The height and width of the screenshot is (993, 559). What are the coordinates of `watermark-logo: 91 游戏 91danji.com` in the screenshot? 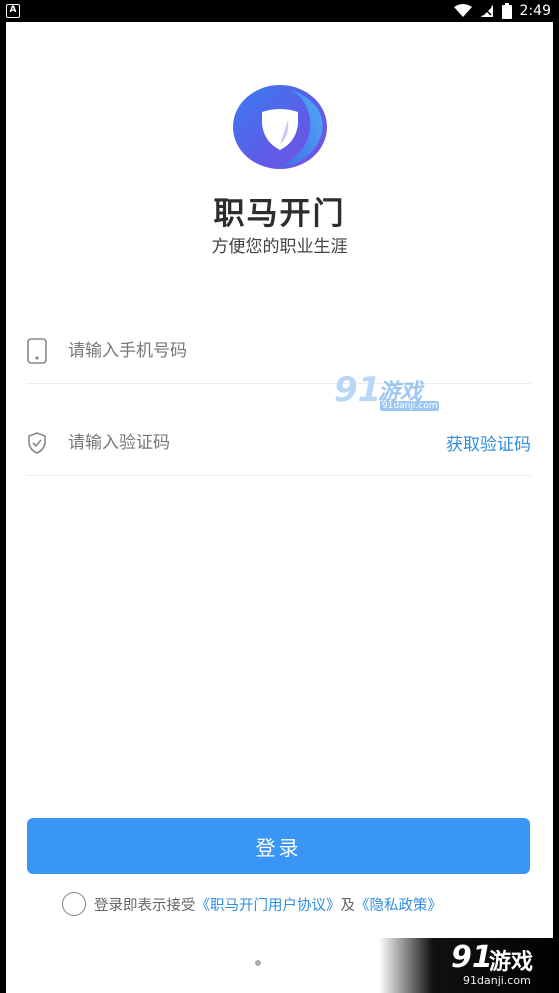 It's located at (387, 392).